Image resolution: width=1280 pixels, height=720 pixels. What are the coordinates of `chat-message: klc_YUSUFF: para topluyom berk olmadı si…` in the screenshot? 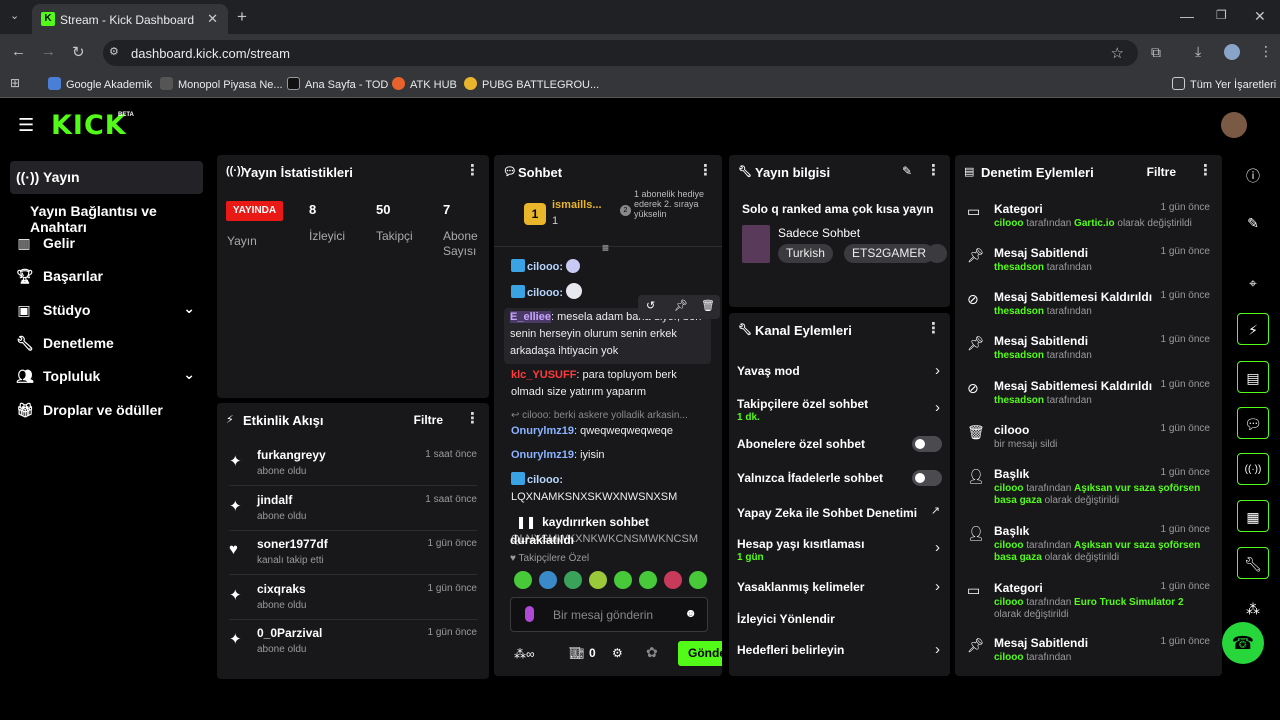 It's located at (609, 384).